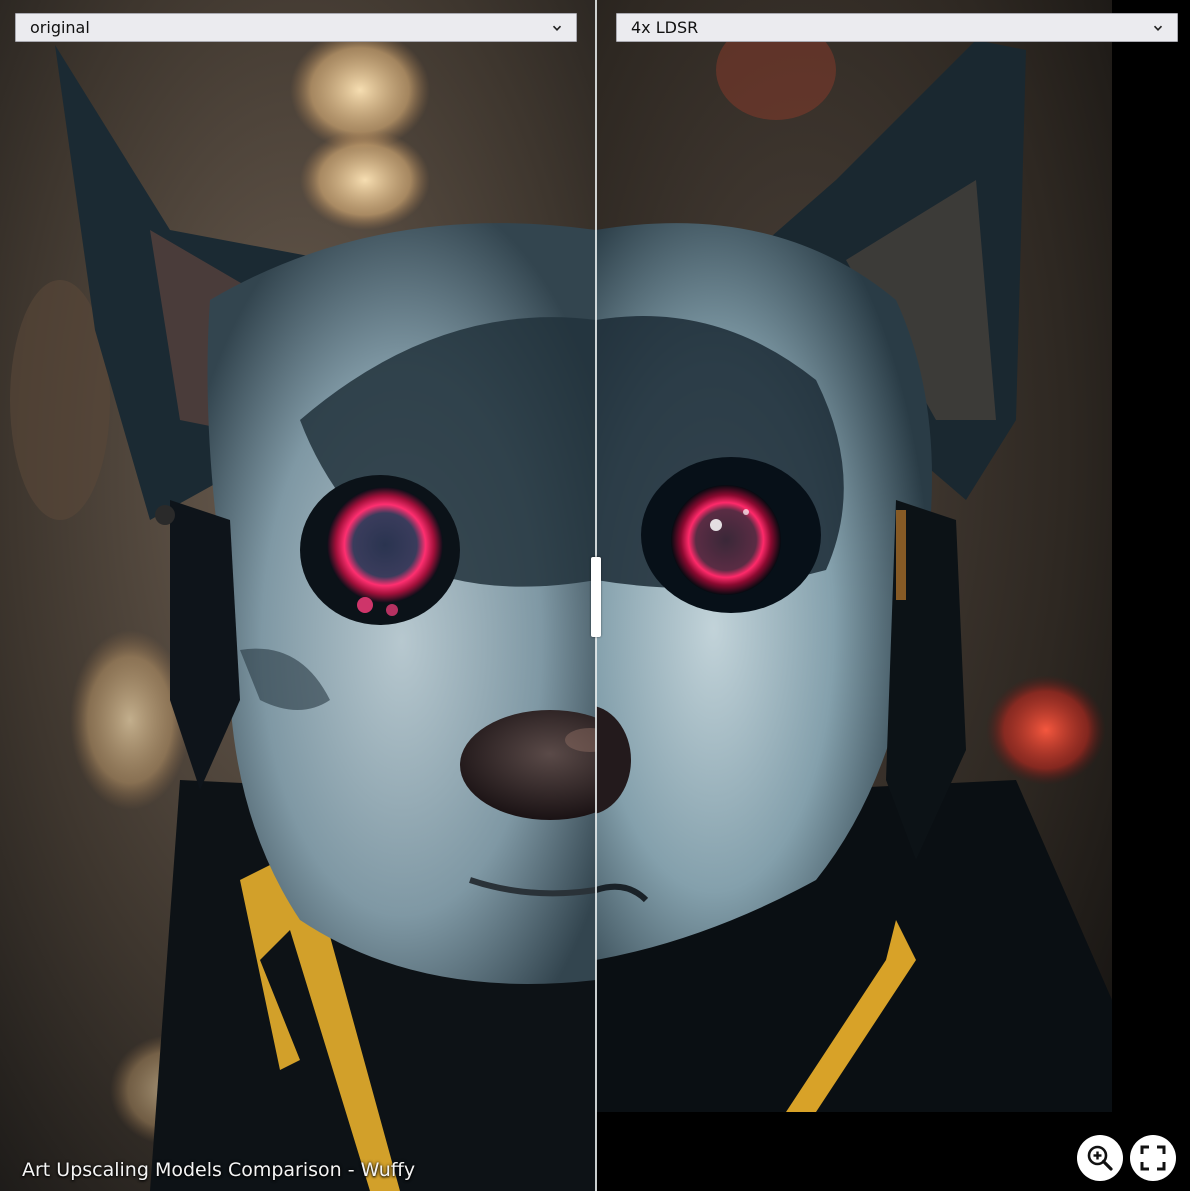 The image size is (1190, 1191). I want to click on left-model-select: original, so click(296, 27).